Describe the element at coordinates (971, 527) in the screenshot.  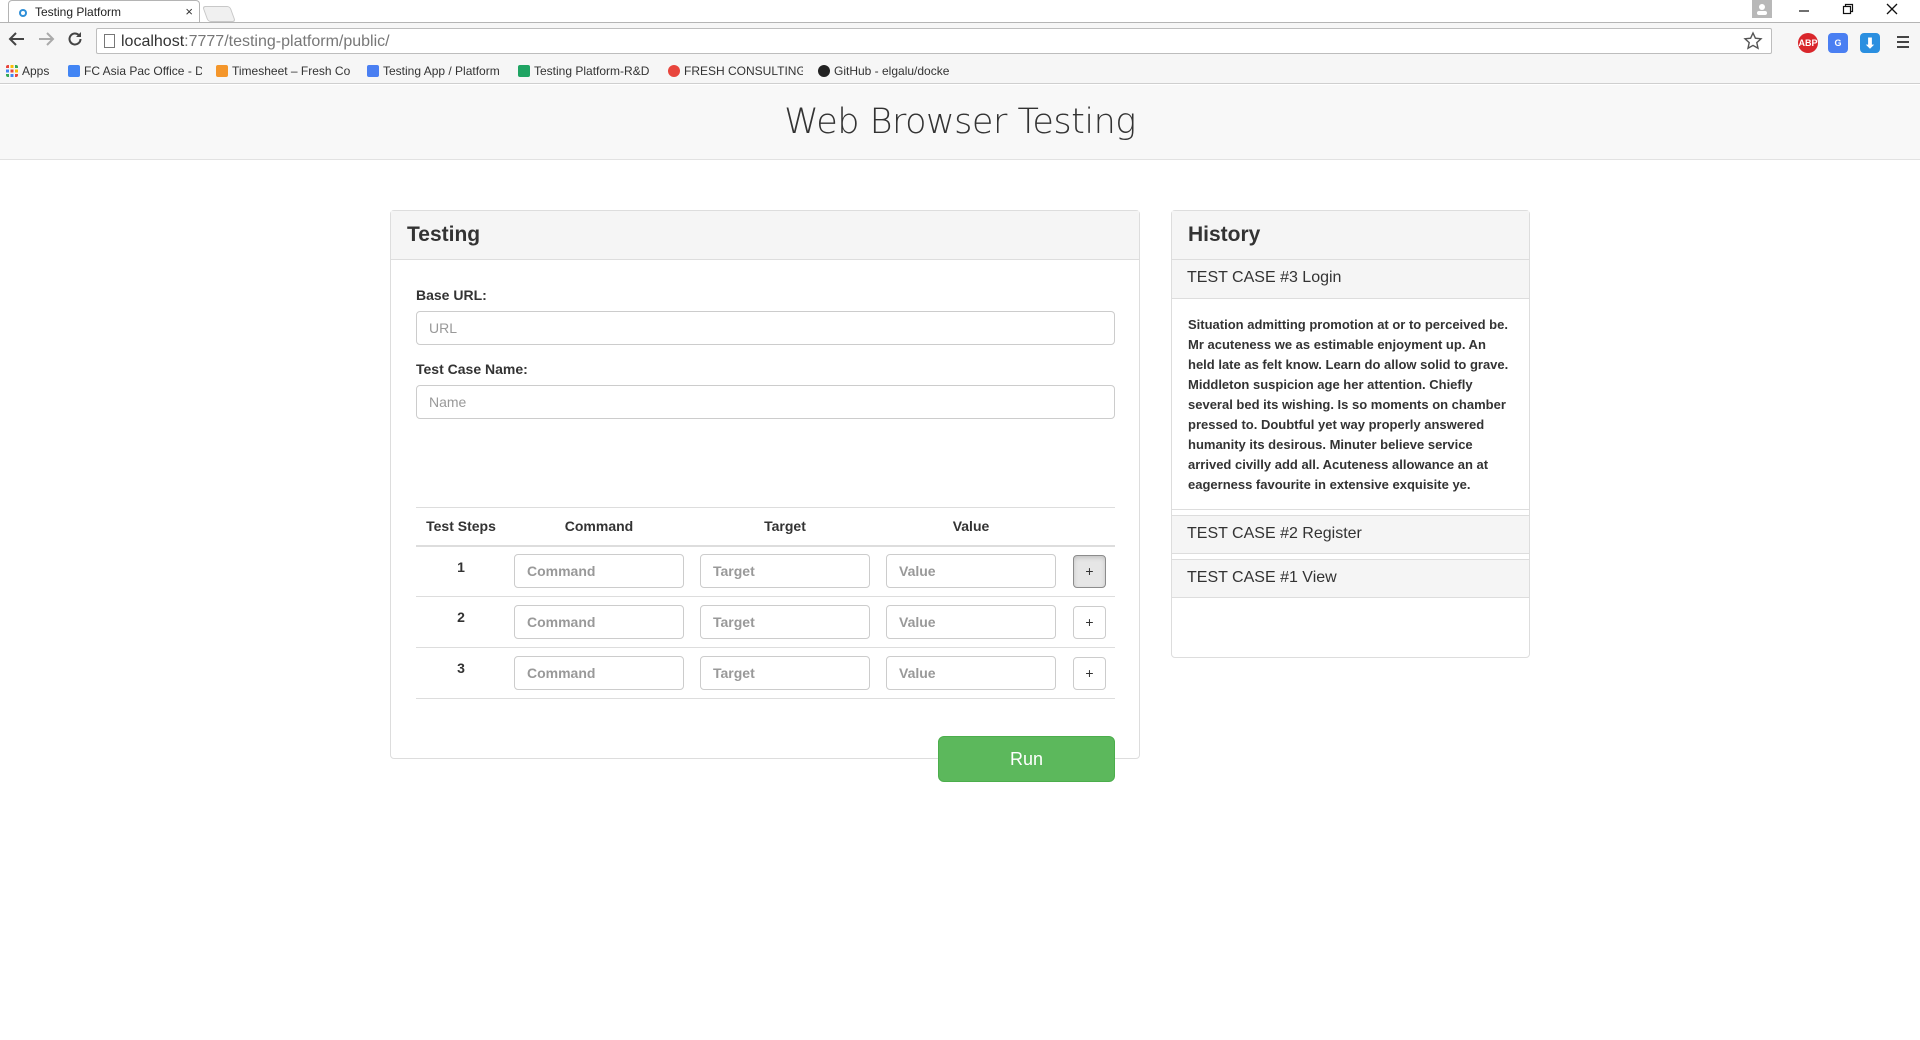
I see `col-value: Value` at that location.